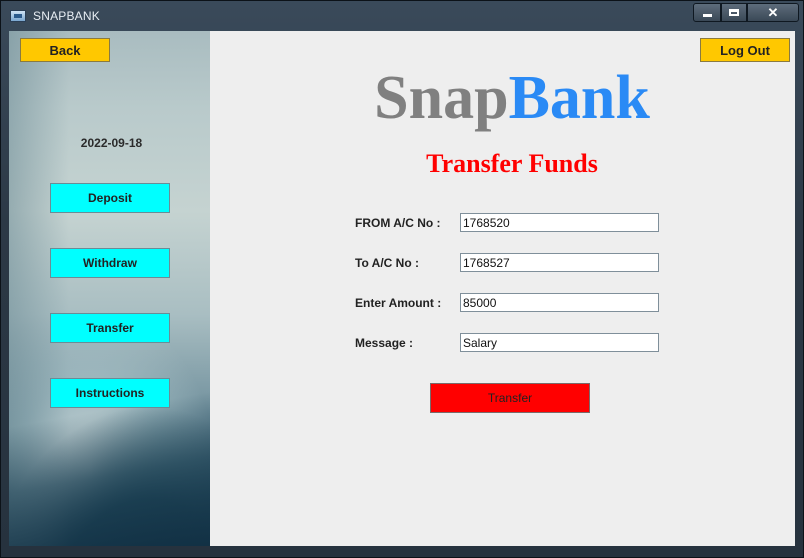 Image resolution: width=804 pixels, height=558 pixels. I want to click on logo-snap-text: Snap, so click(441, 98).